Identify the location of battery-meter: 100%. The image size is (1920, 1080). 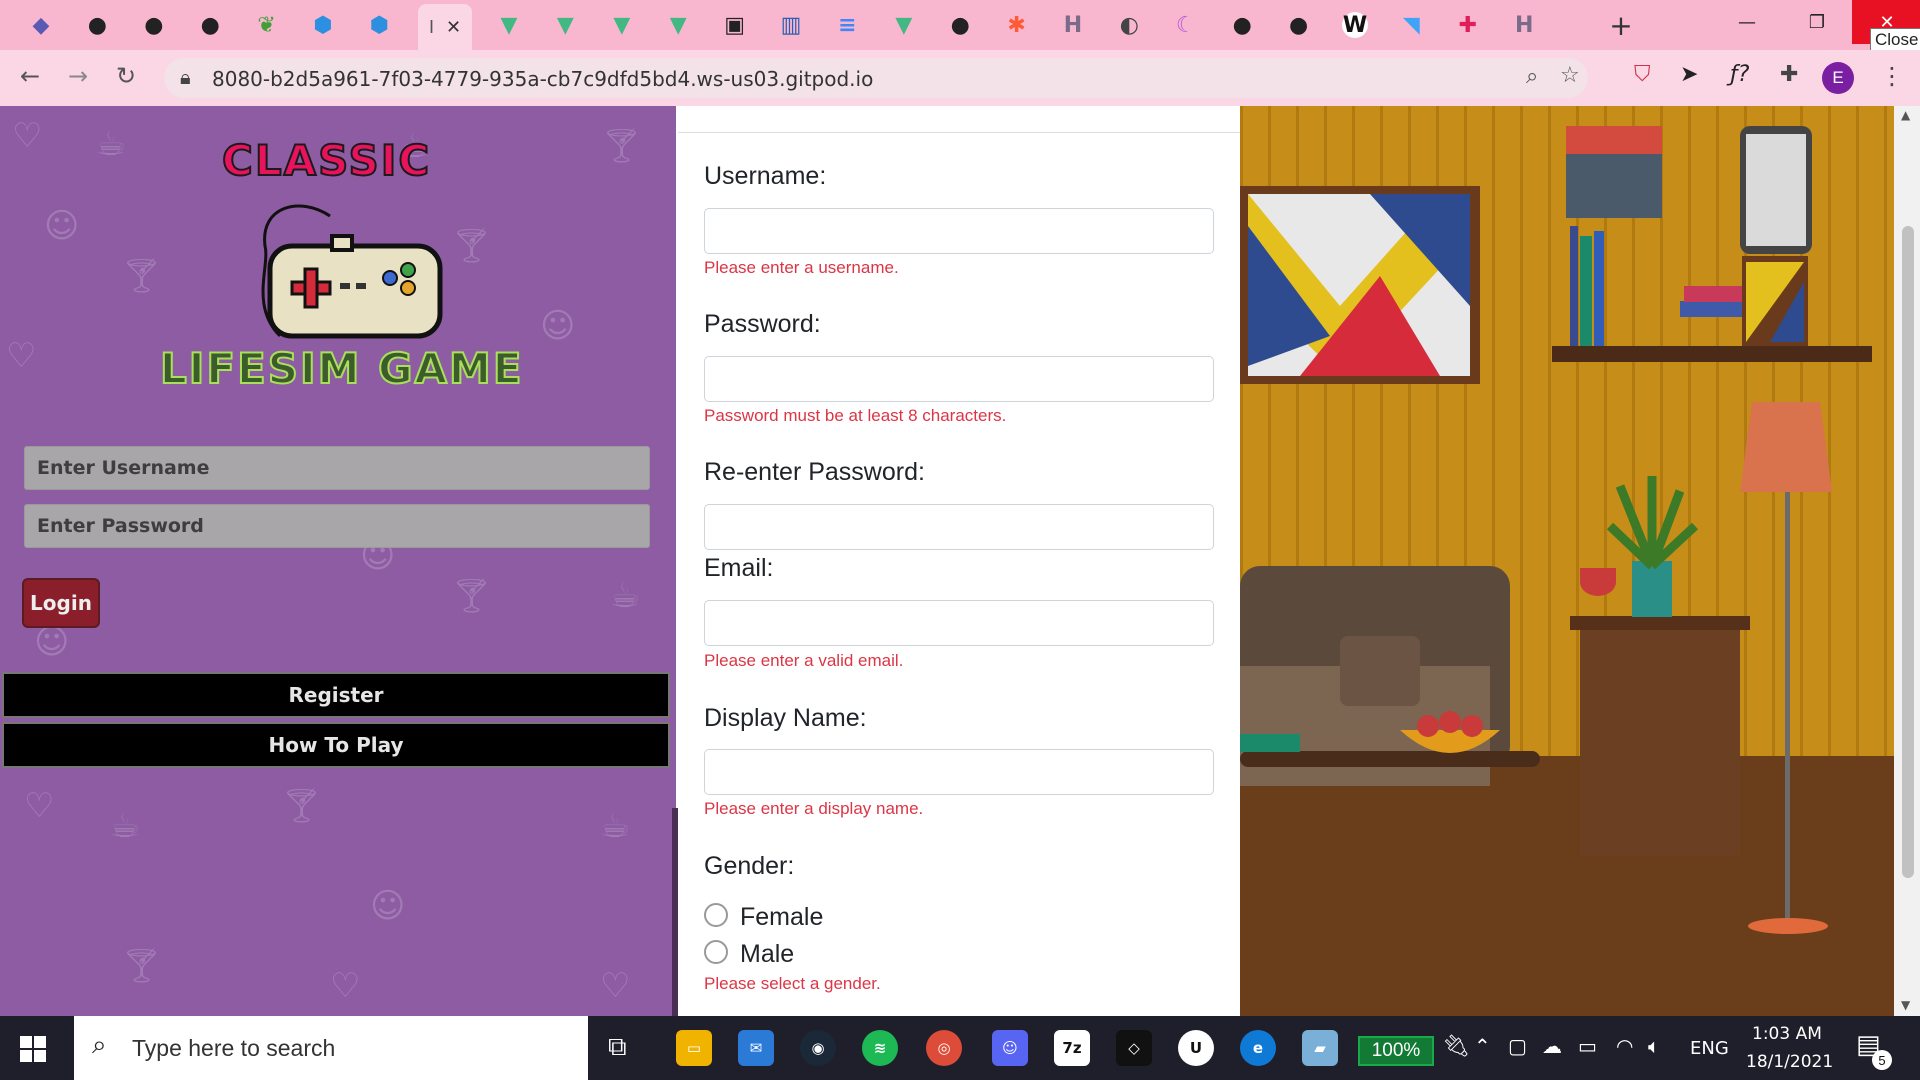
(1396, 1051).